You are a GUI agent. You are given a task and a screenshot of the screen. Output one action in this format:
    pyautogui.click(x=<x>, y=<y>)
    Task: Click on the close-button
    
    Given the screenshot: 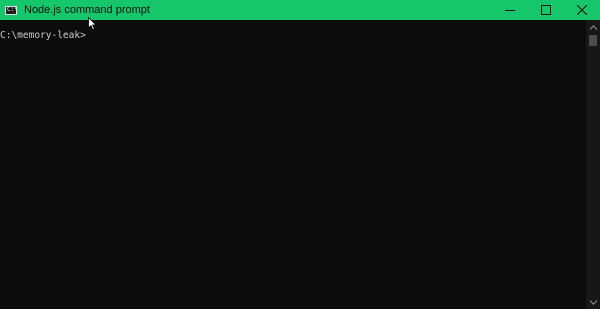 What is the action you would take?
    pyautogui.click(x=582, y=10)
    